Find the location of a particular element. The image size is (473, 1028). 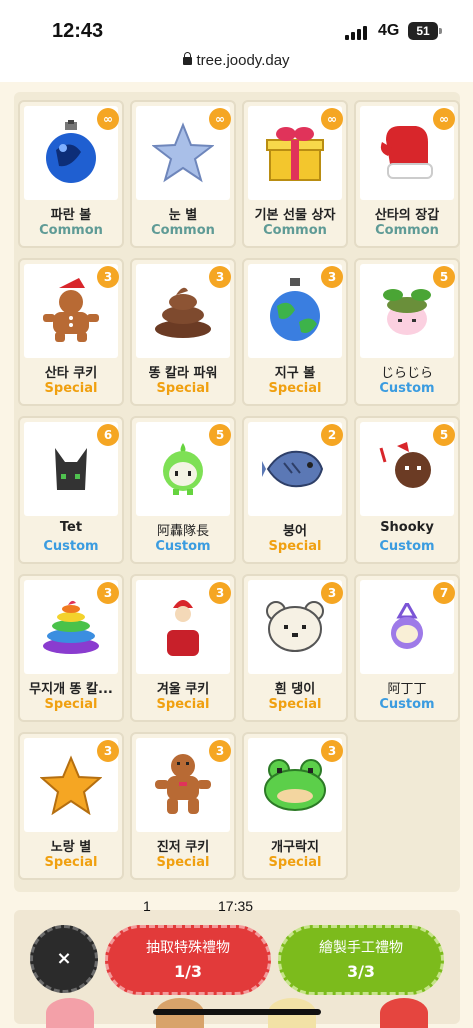

gift-card: 7 阿丁丁 Custom is located at coordinates (407, 648).